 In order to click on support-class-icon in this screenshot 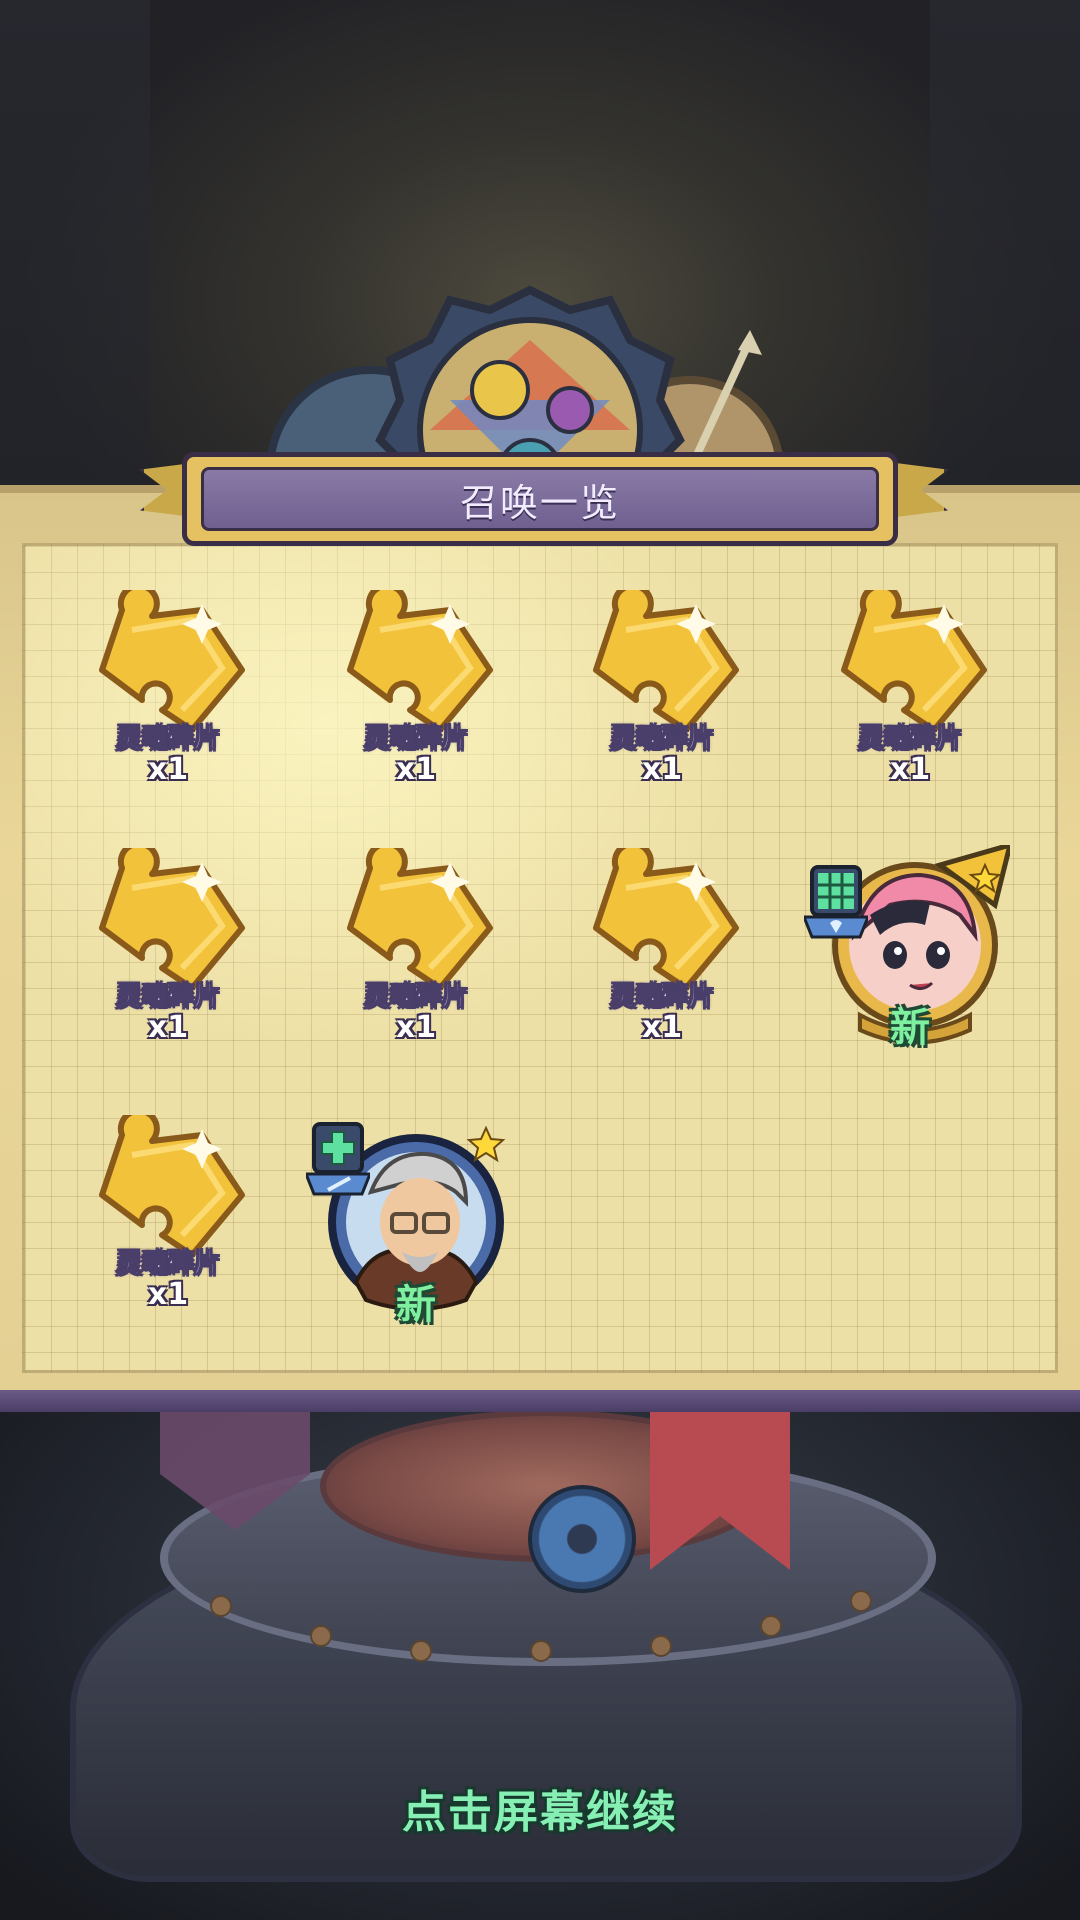, I will do `click(338, 1159)`.